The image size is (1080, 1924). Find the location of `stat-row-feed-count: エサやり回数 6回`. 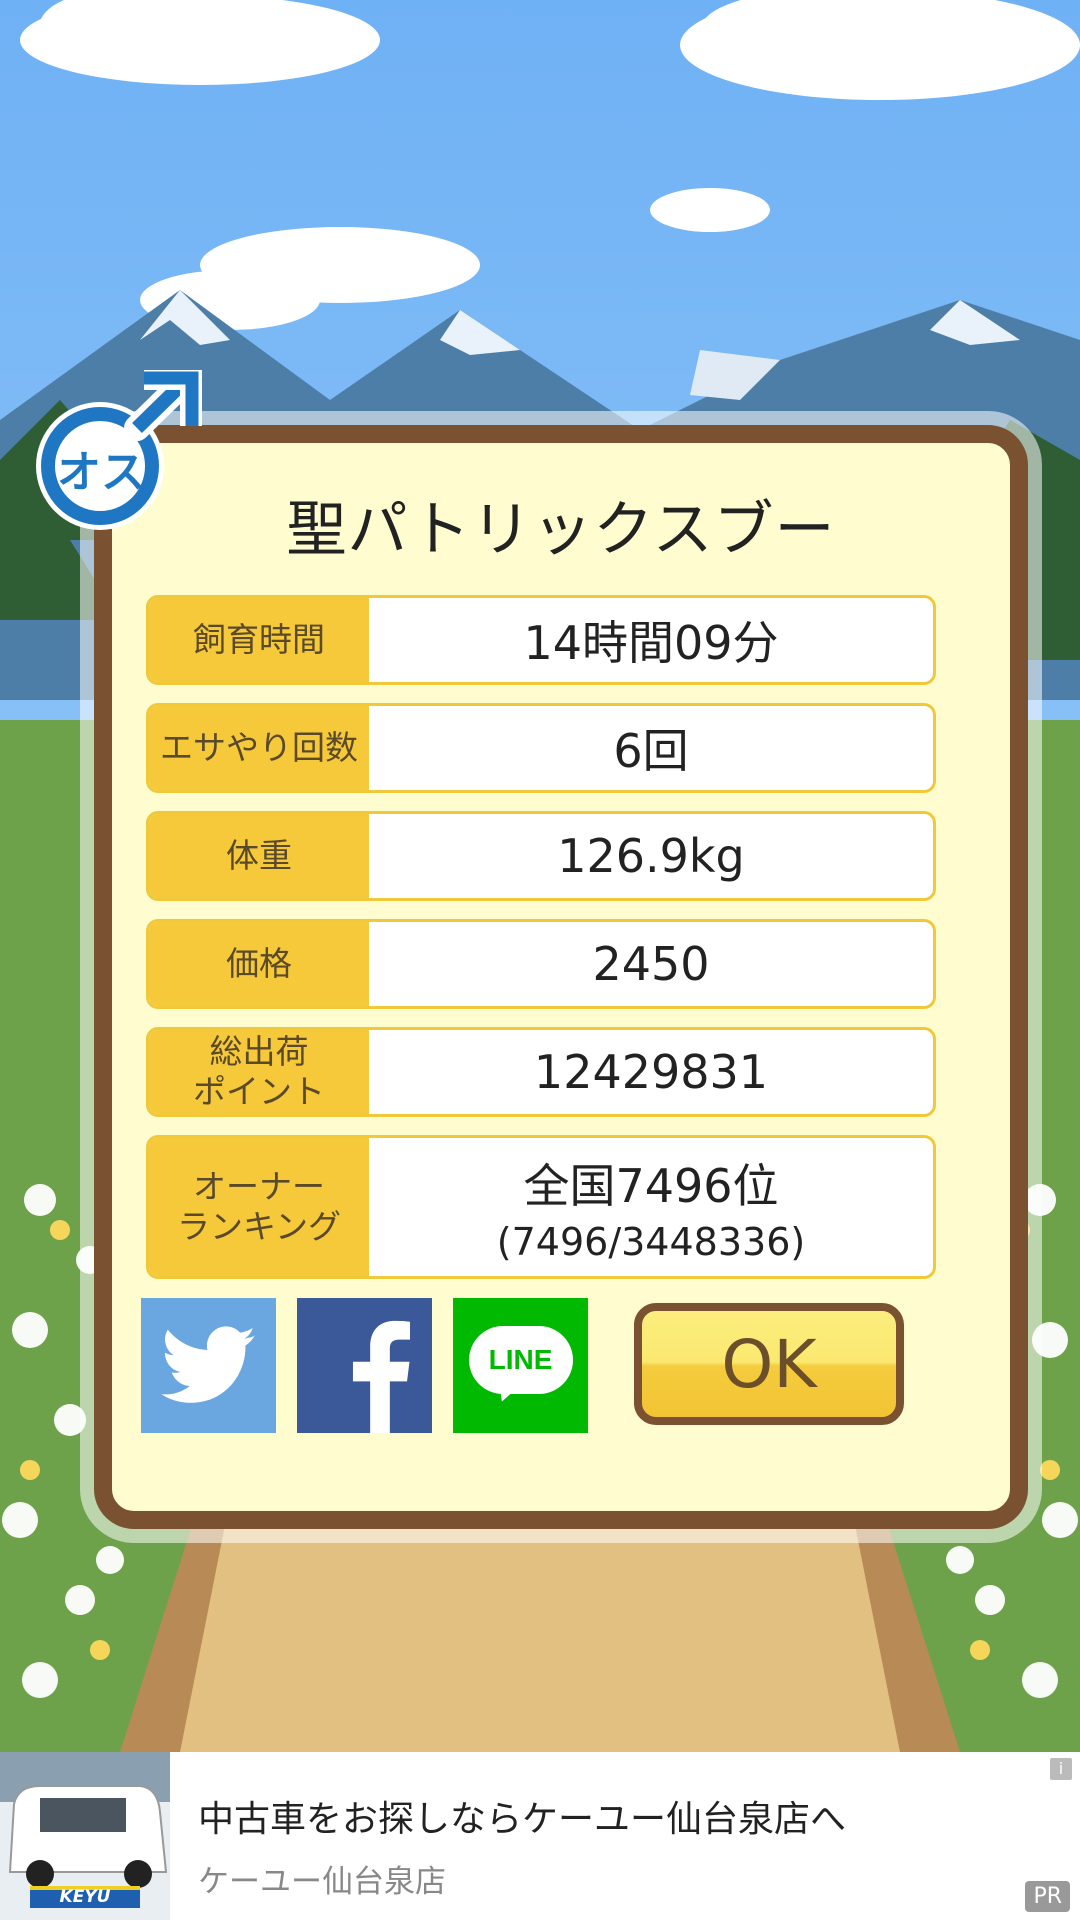

stat-row-feed-count: エサやり回数 6回 is located at coordinates (541, 748).